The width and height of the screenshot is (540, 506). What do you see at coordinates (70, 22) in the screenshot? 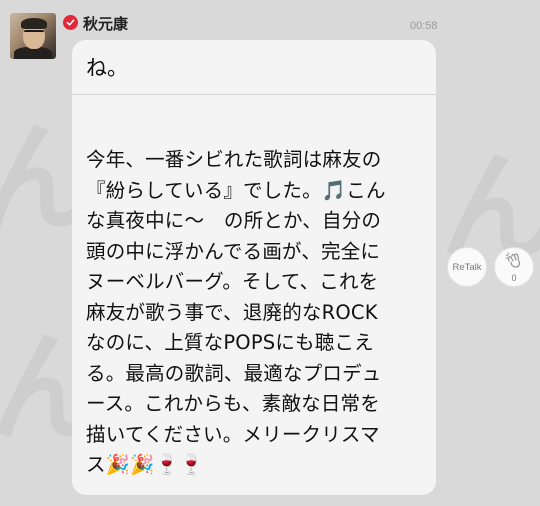
I see `verified-check-icon` at bounding box center [70, 22].